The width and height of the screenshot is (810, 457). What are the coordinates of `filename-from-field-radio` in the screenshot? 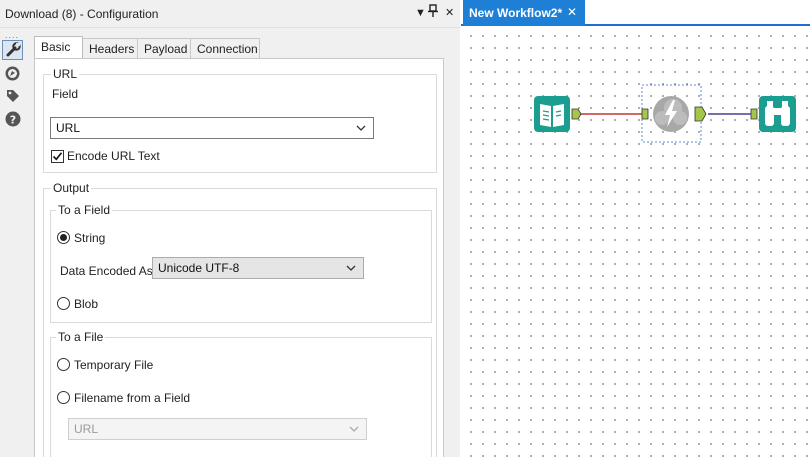 It's located at (63, 397).